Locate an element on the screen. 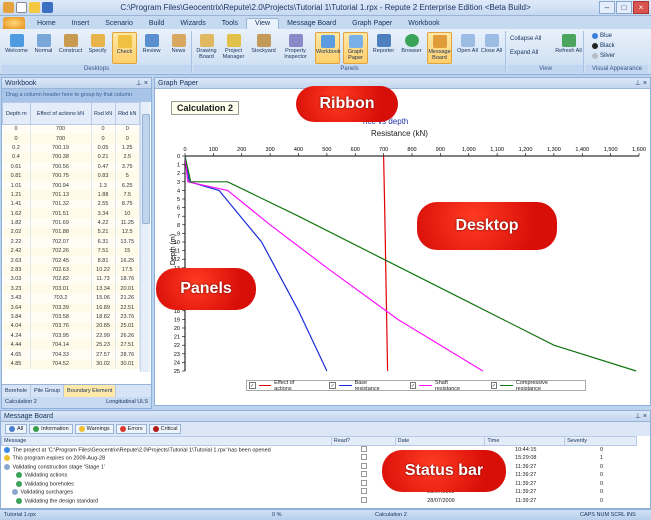  theme-black-option: Black is located at coordinates (603, 46).